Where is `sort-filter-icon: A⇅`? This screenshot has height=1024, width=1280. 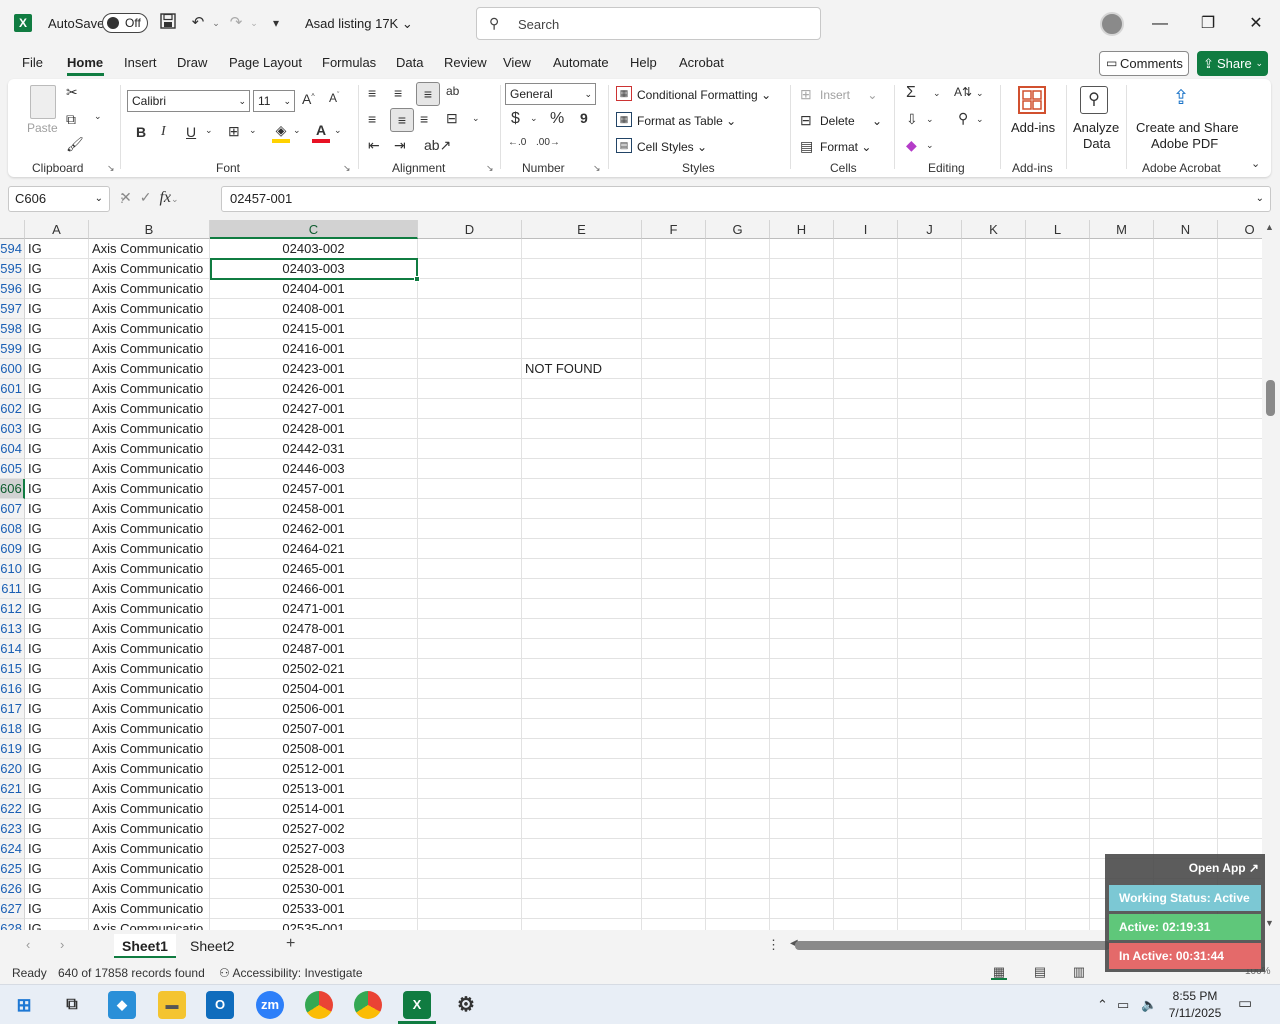
sort-filter-icon: A⇅ is located at coordinates (963, 92).